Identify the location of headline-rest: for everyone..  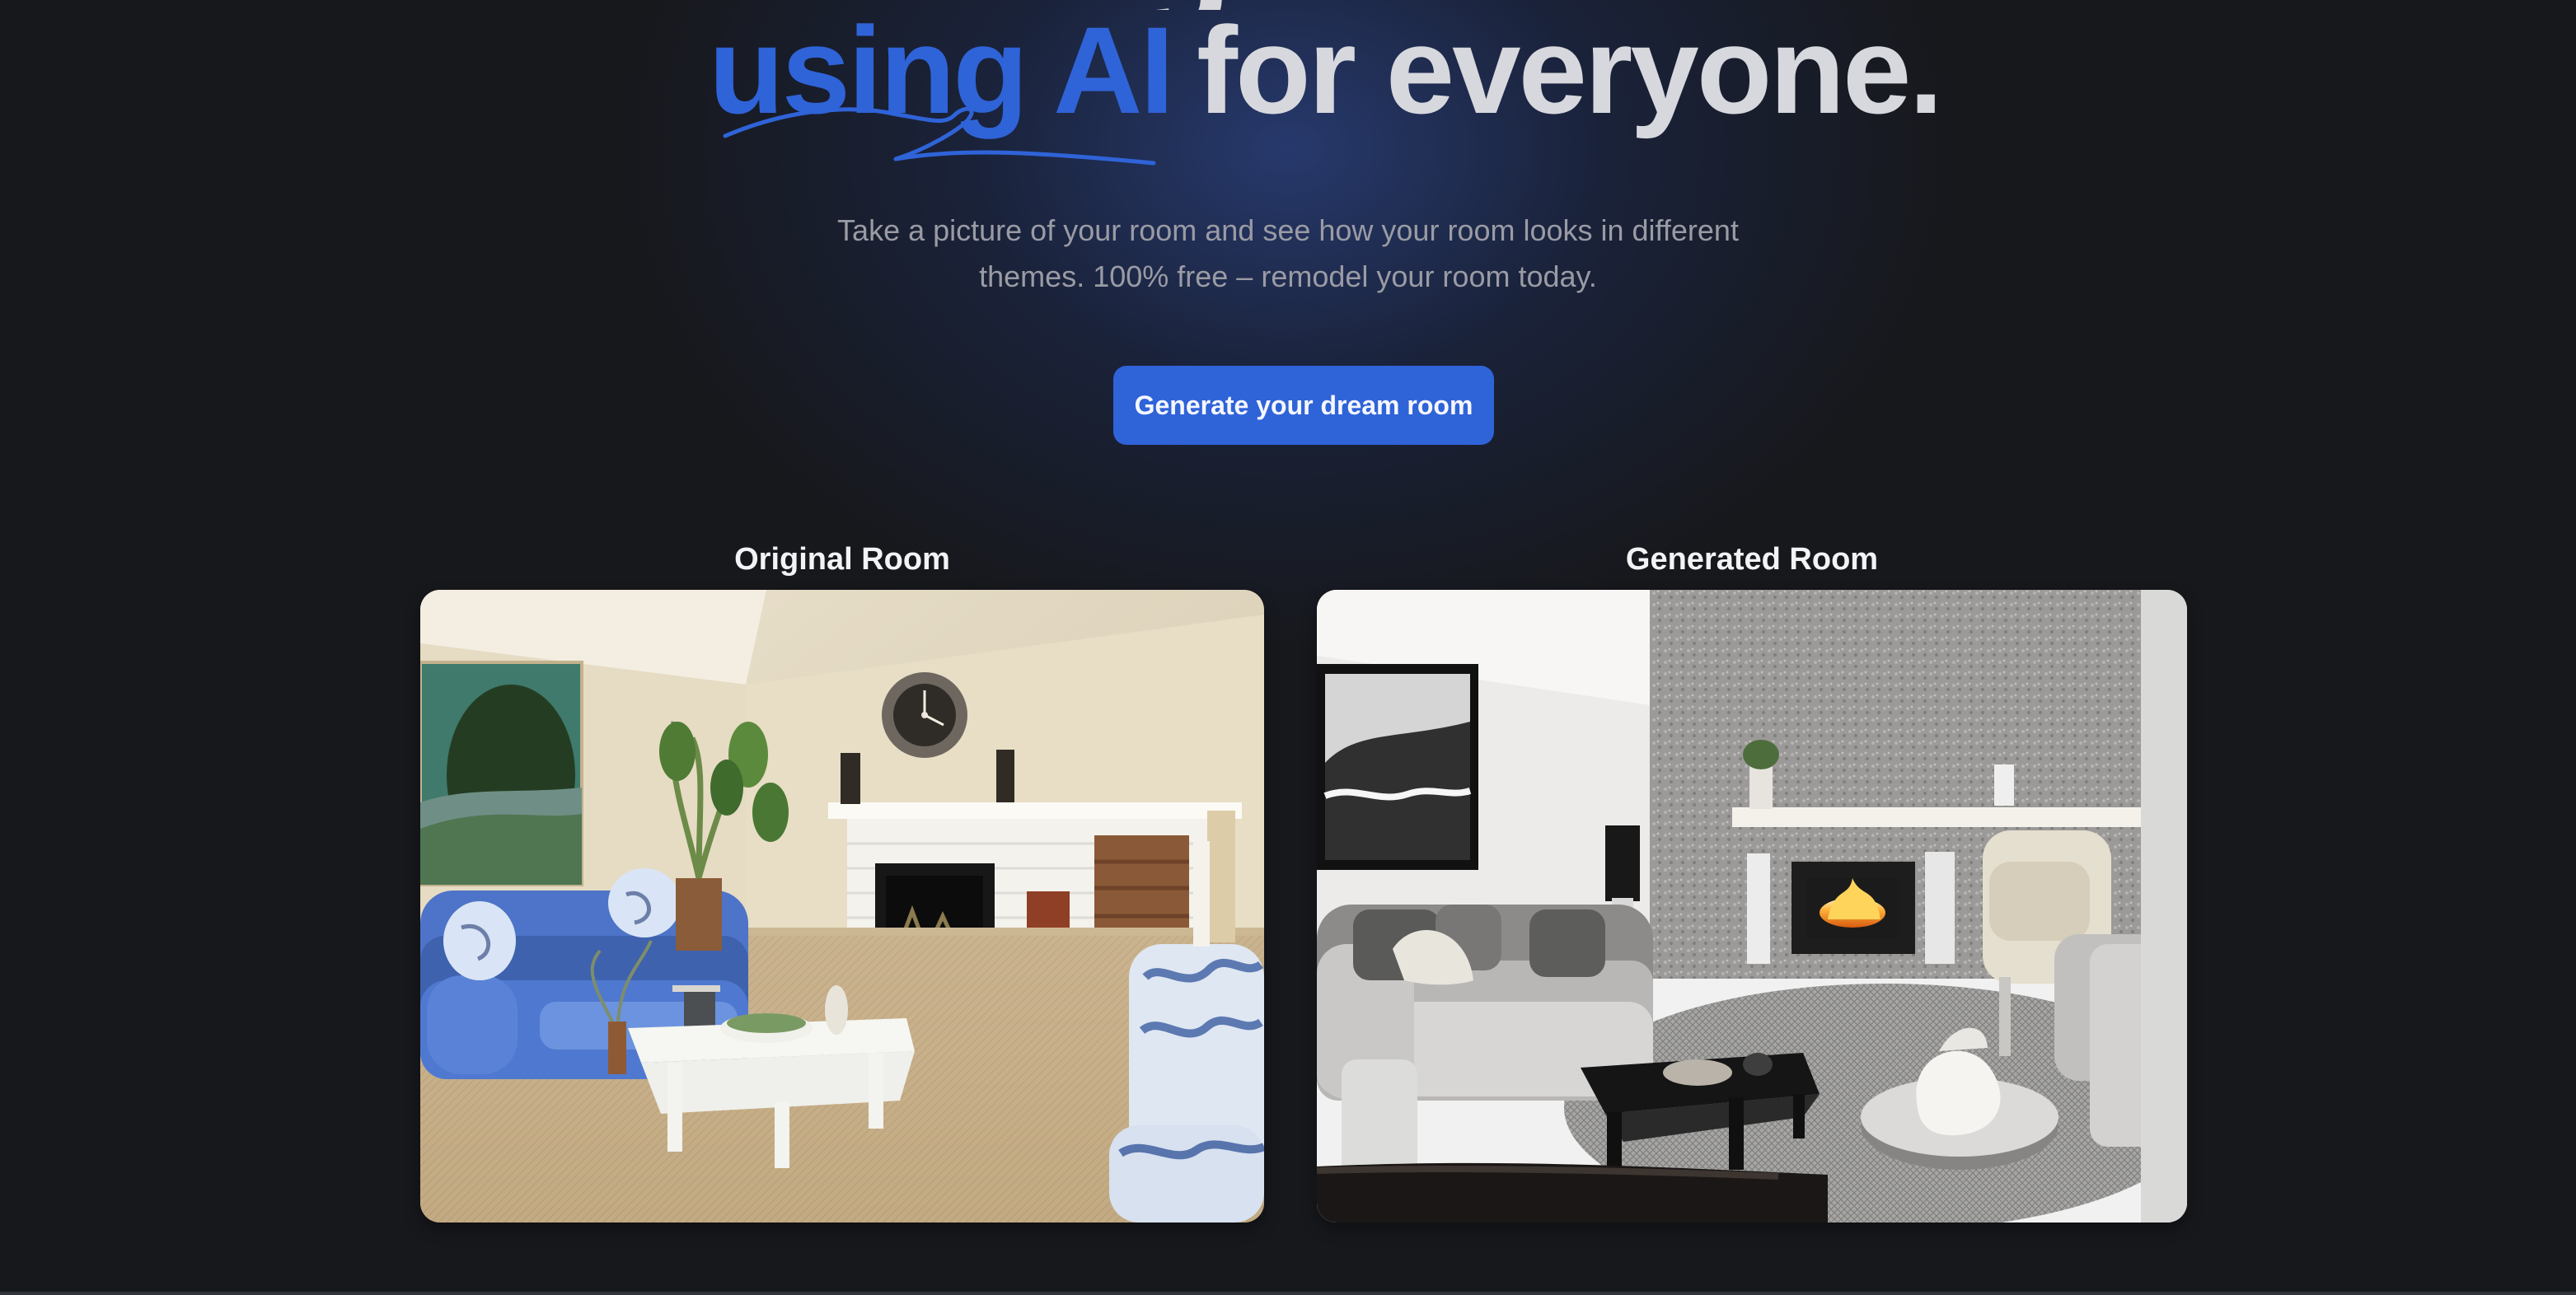
(1570, 70).